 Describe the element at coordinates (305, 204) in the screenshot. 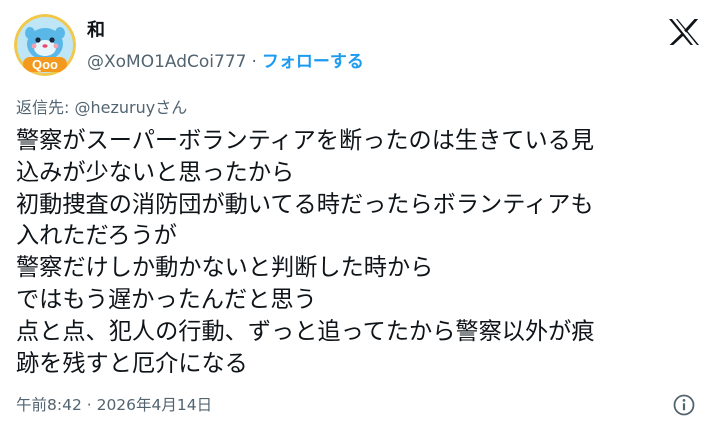

I see `tweet-line: 初動捜査の消防団が動いてる時だったらボランティアも` at that location.